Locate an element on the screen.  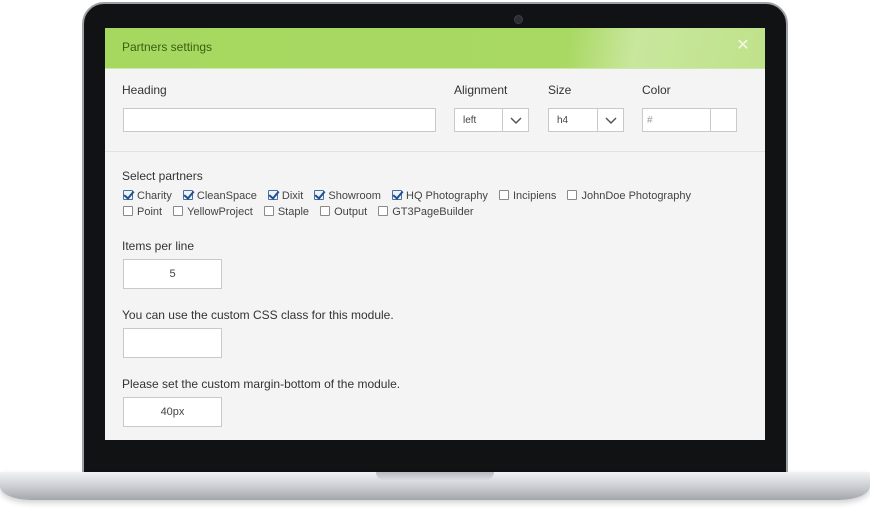
partner-hq-photography: HQ Photography is located at coordinates (440, 196).